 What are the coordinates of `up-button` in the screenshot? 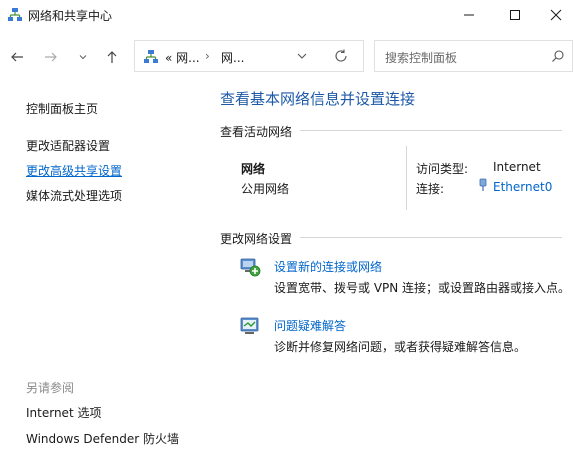 It's located at (112, 57).